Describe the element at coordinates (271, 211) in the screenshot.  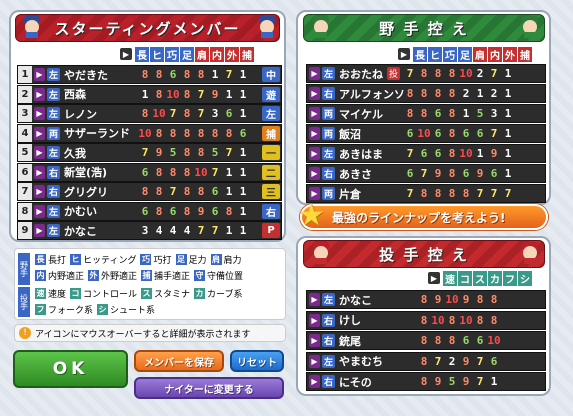
I see `fielding-position-badge: 右` at that location.